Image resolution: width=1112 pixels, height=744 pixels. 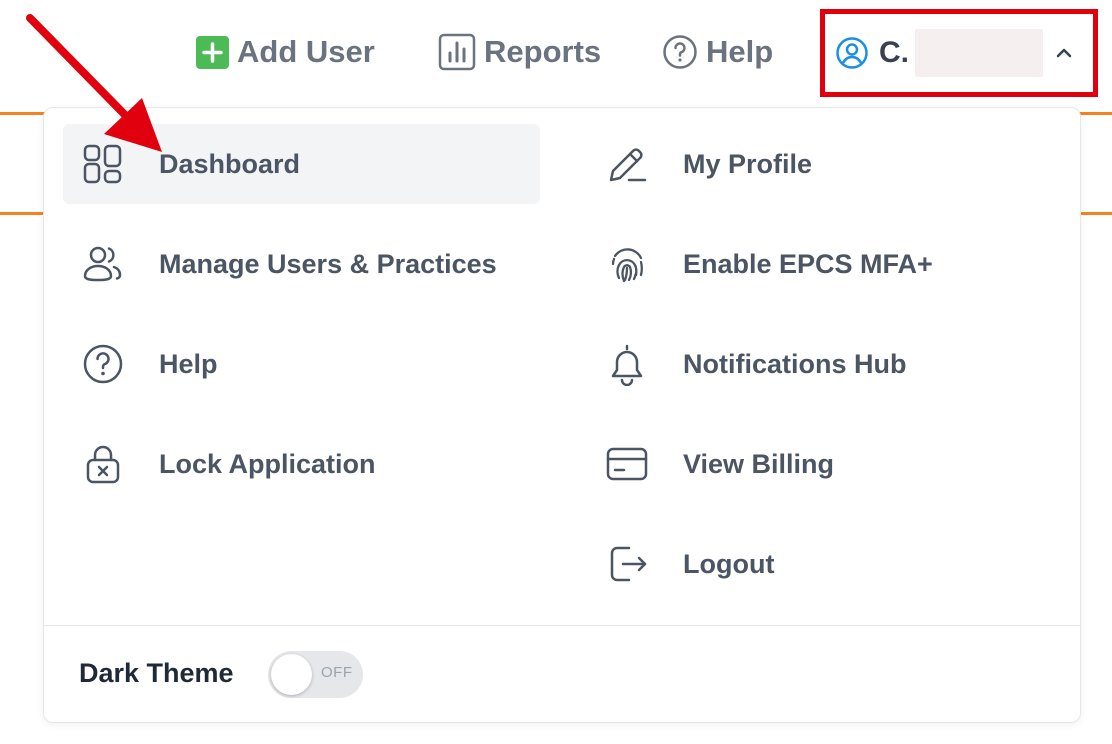 I want to click on help-link: Help, so click(x=717, y=52).